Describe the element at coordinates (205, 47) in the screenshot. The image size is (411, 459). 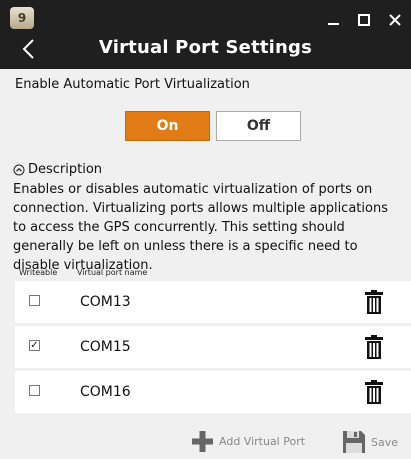
I see `page-title: Virtual Port Settings` at that location.